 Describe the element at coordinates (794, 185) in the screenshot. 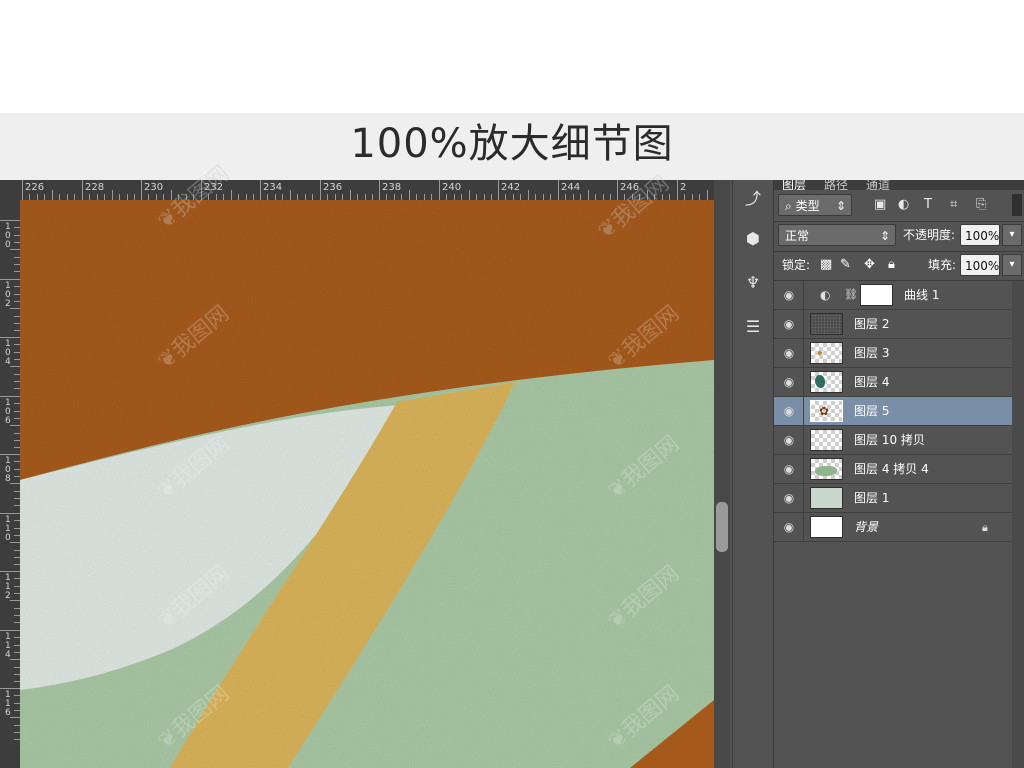

I see `tab-layers: 图层` at that location.